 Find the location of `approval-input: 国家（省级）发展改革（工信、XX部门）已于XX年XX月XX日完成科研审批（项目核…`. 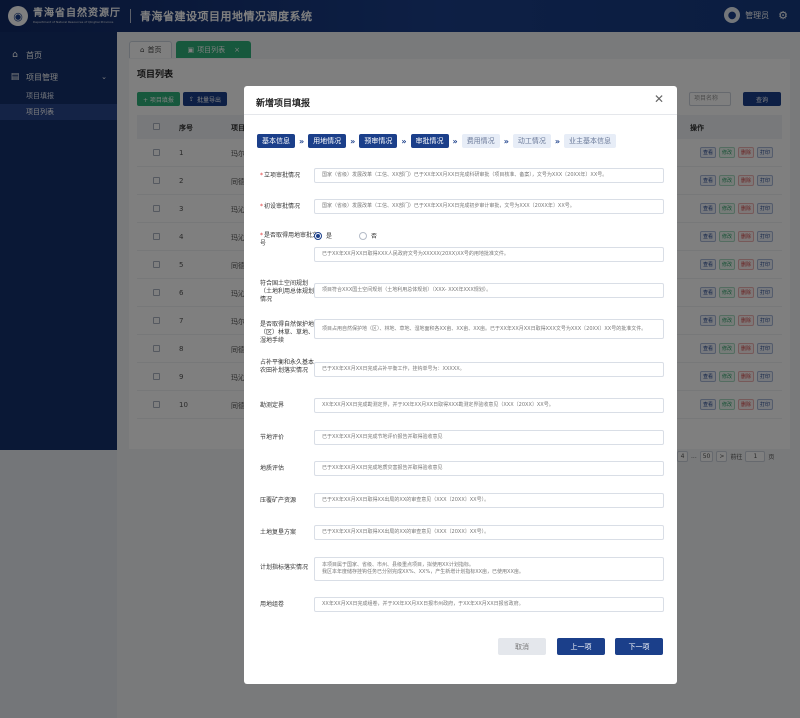

approval-input: 国家（省级）发展改革（工信、XX部门）已于XX年XX月XX日完成科研审批（项目核… is located at coordinates (489, 175).